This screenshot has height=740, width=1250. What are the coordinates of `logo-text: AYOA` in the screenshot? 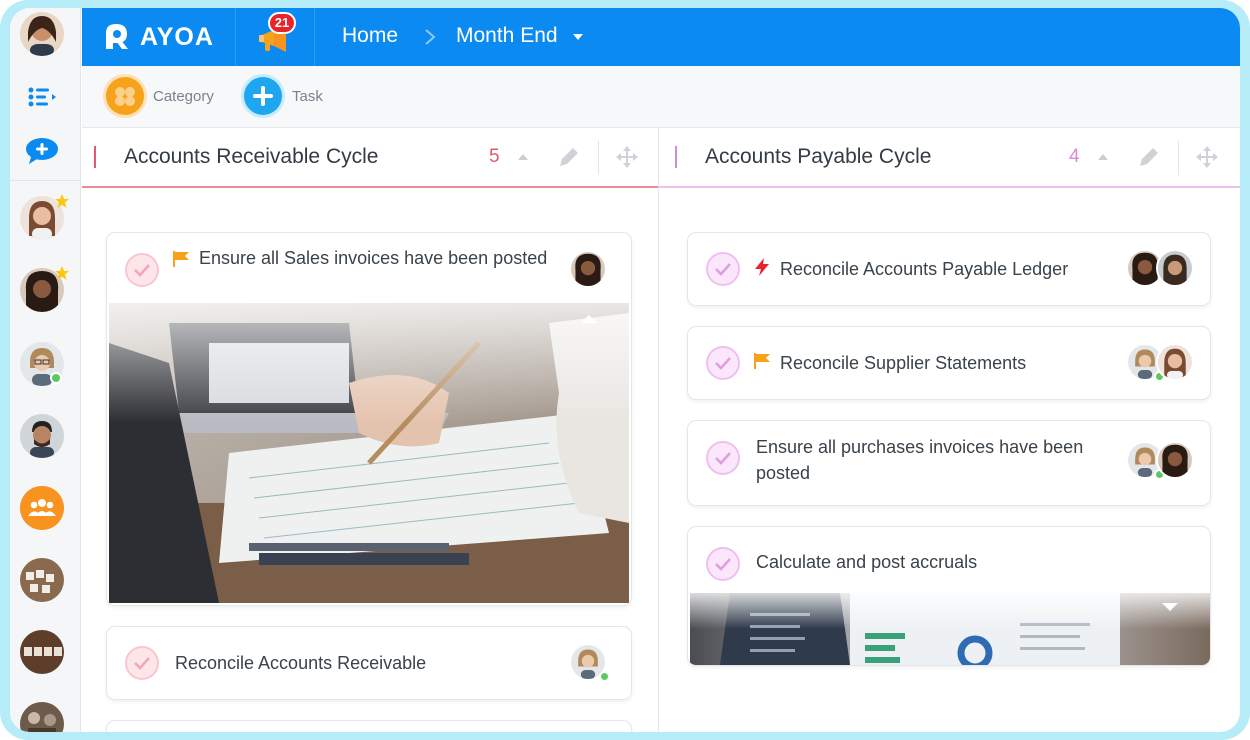 It's located at (177, 36).